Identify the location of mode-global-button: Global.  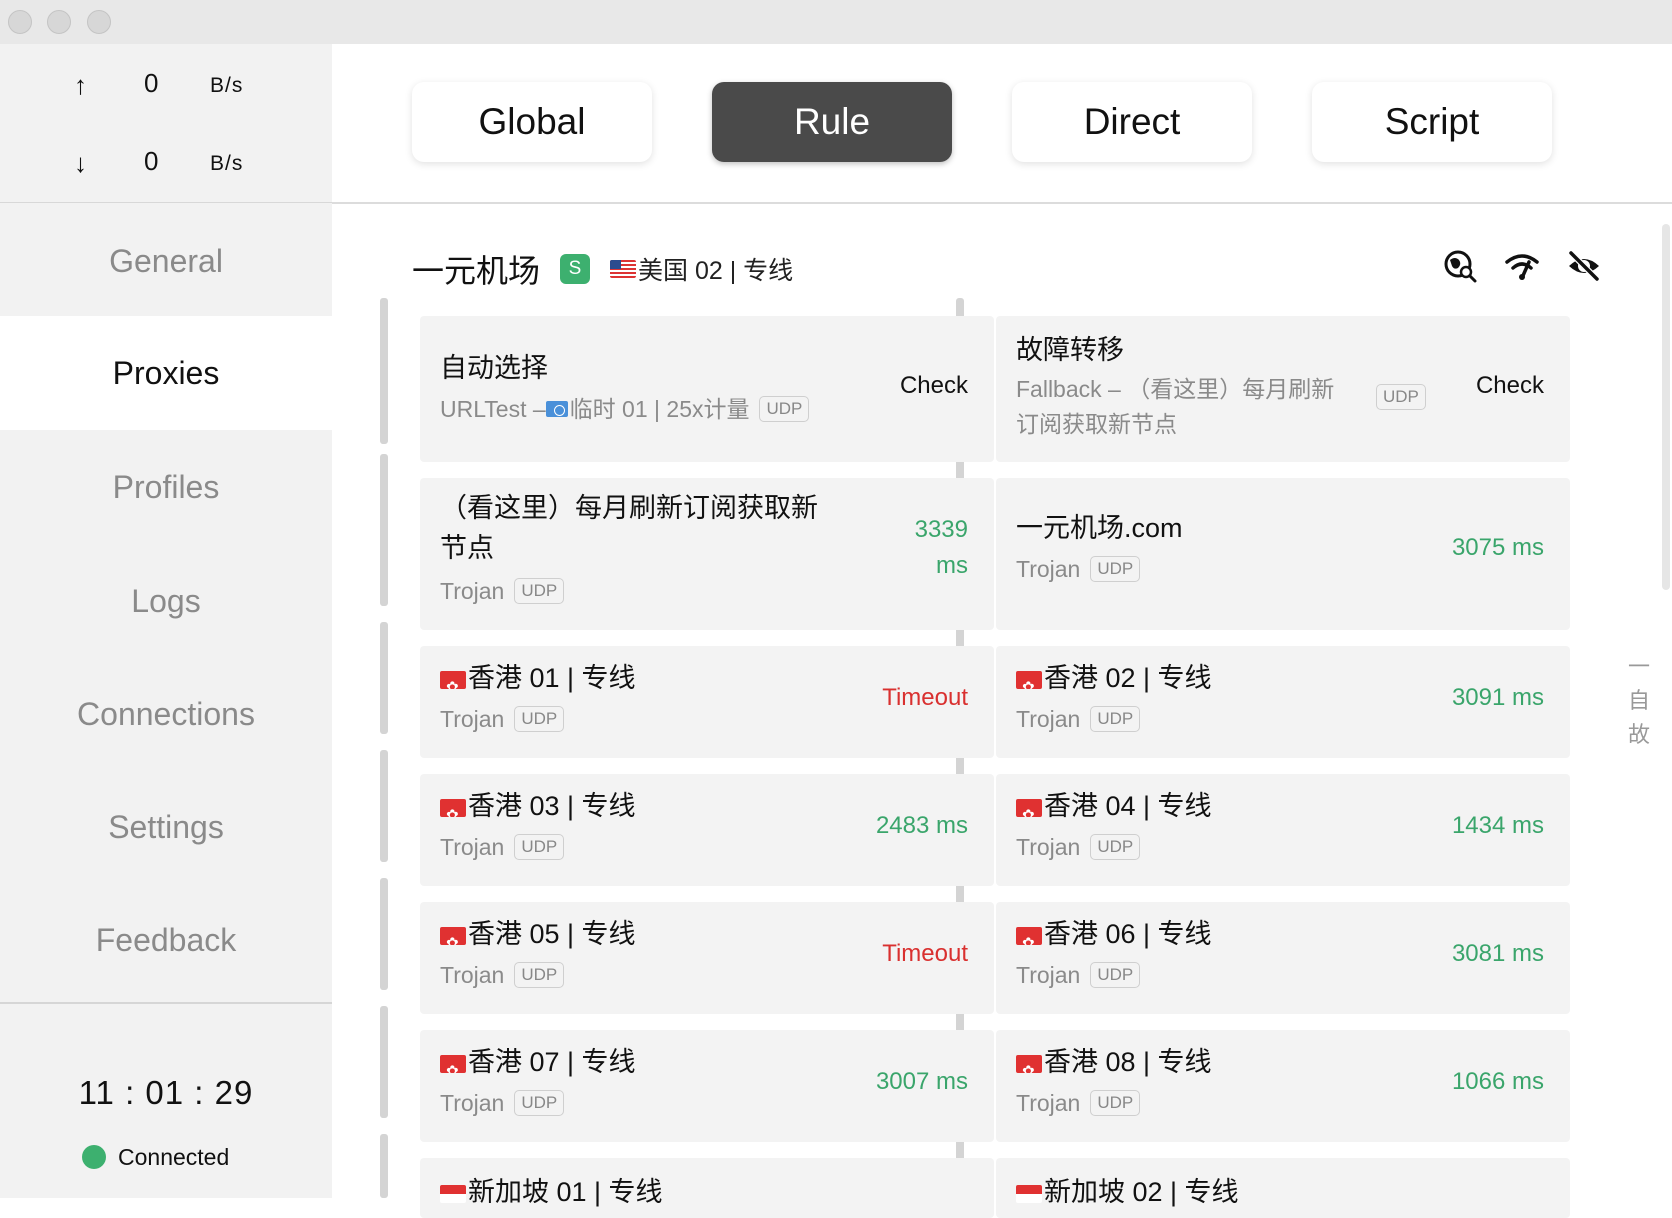
(532, 122).